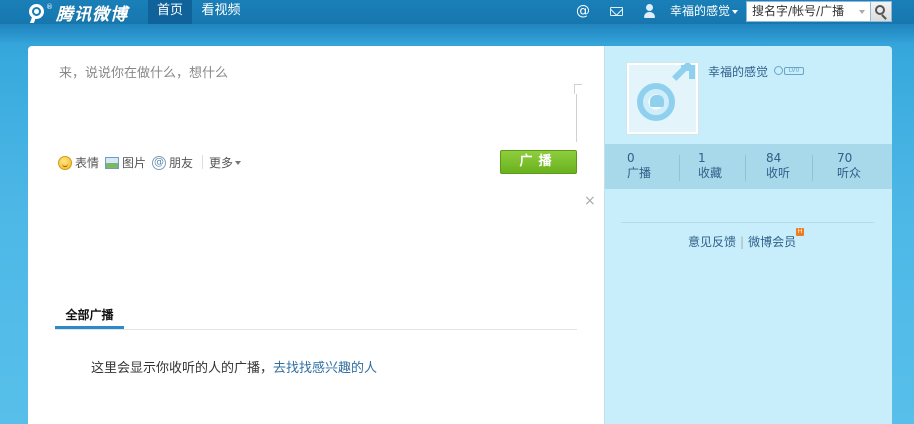 The image size is (914, 424). Describe the element at coordinates (576, 118) in the screenshot. I see `compose-border` at that location.